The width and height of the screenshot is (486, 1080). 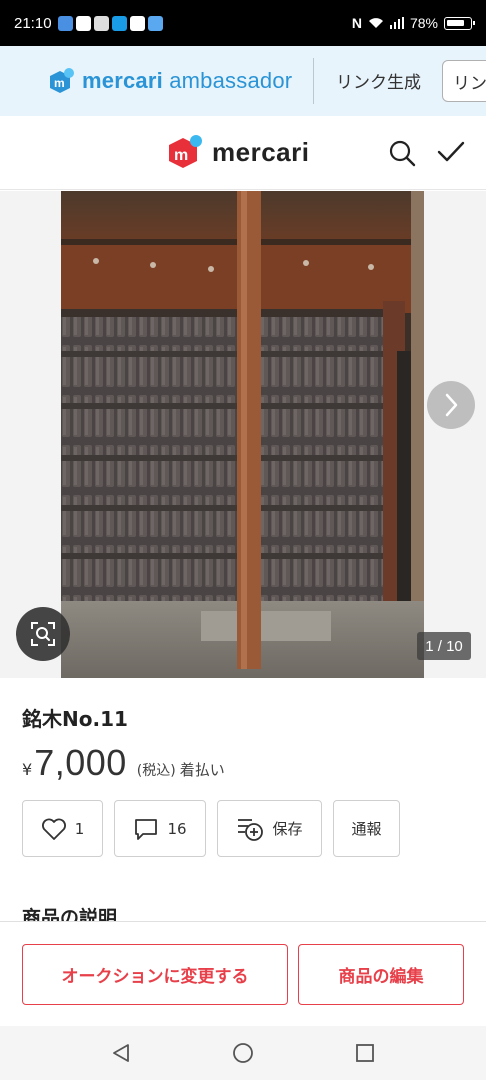 What do you see at coordinates (243, 23) in the screenshot?
I see `status-bar: 21:10 N 78%` at bounding box center [243, 23].